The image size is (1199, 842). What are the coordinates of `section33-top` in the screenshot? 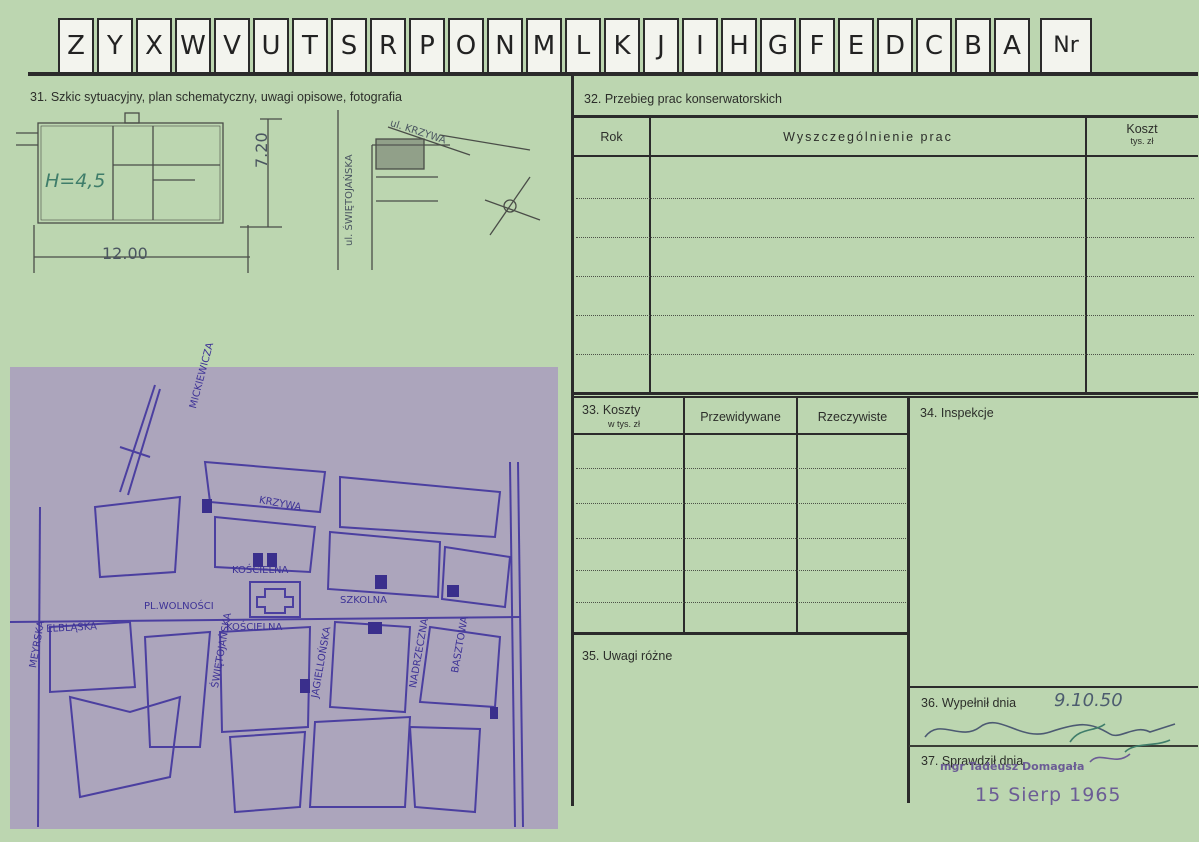 It's located at (884, 397).